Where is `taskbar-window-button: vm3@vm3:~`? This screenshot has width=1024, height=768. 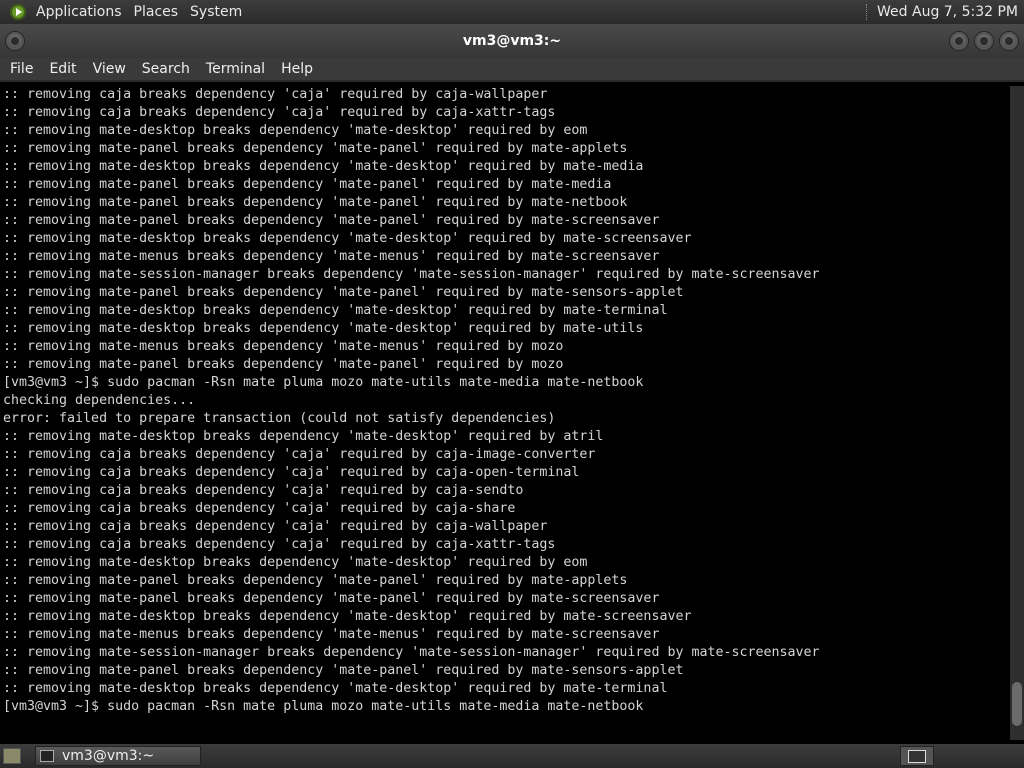
taskbar-window-button: vm3@vm3:~ is located at coordinates (118, 756).